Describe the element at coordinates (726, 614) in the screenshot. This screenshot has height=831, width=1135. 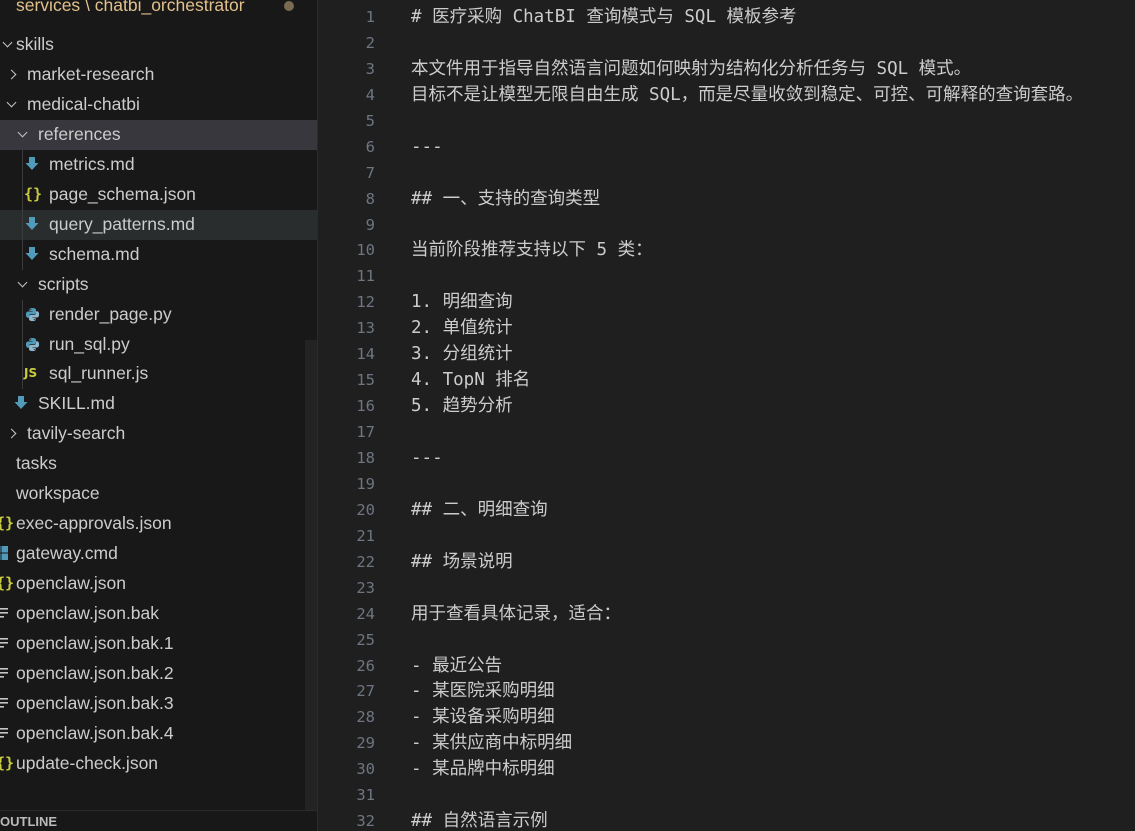
I see `code-line: 24 用于查看具体记录，适合：` at that location.